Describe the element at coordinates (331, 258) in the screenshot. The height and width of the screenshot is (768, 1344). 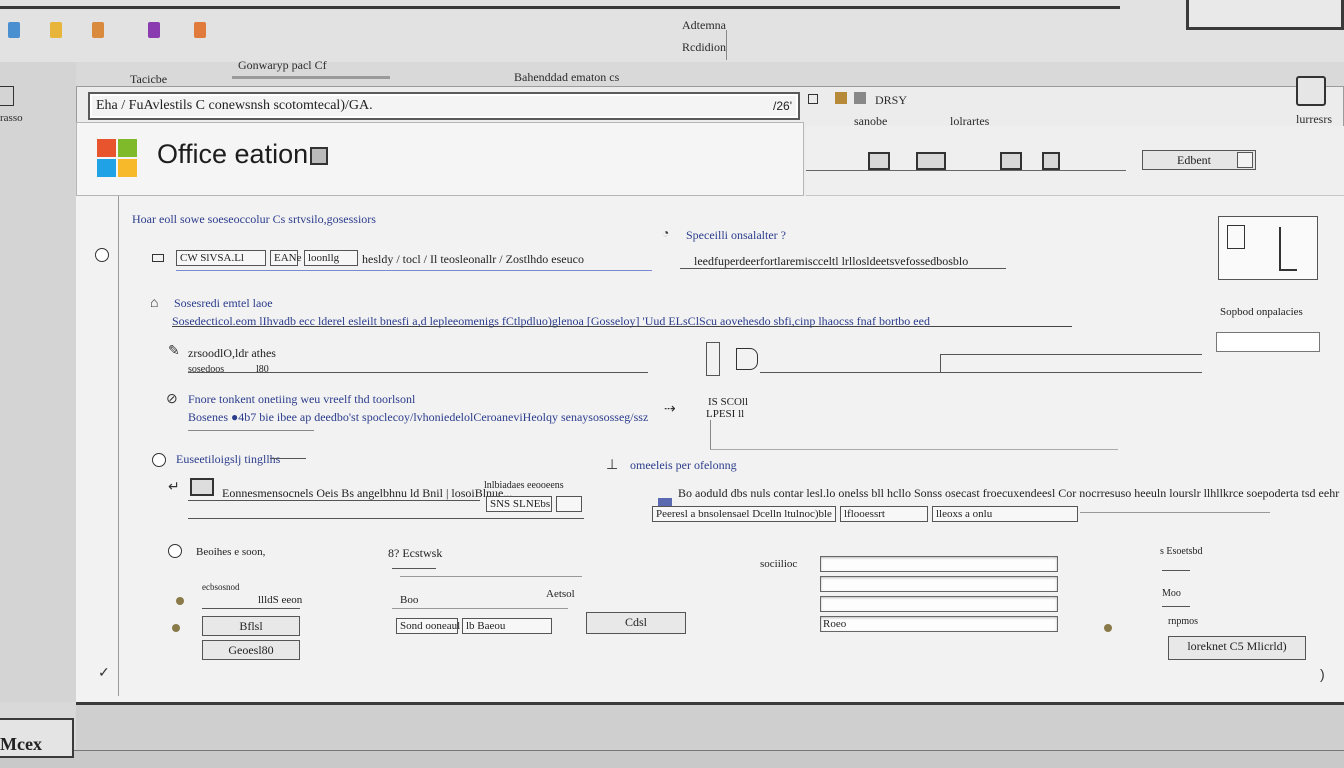
I see `row1-box-3: loonllg` at that location.